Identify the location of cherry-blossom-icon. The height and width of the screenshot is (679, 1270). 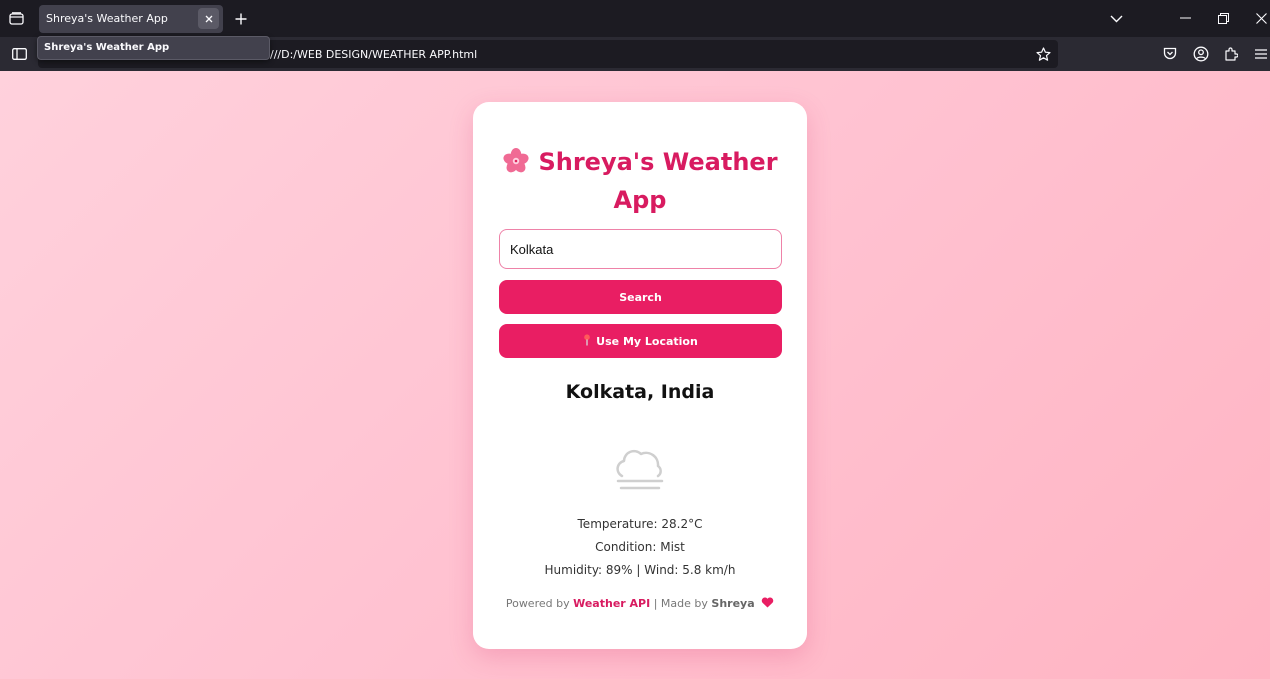
(516, 165).